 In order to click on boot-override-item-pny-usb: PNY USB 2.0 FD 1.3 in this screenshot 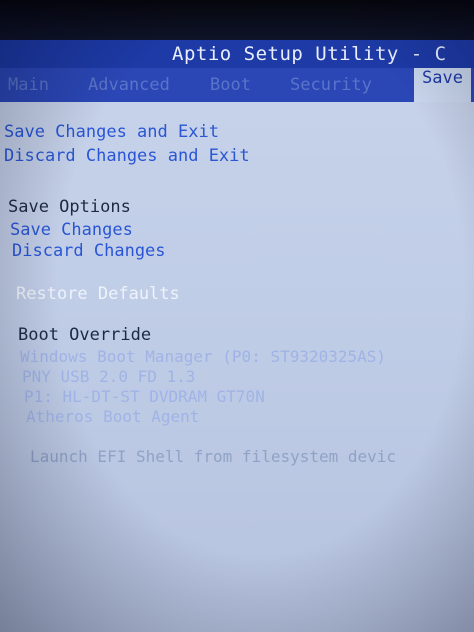, I will do `click(108, 376)`.